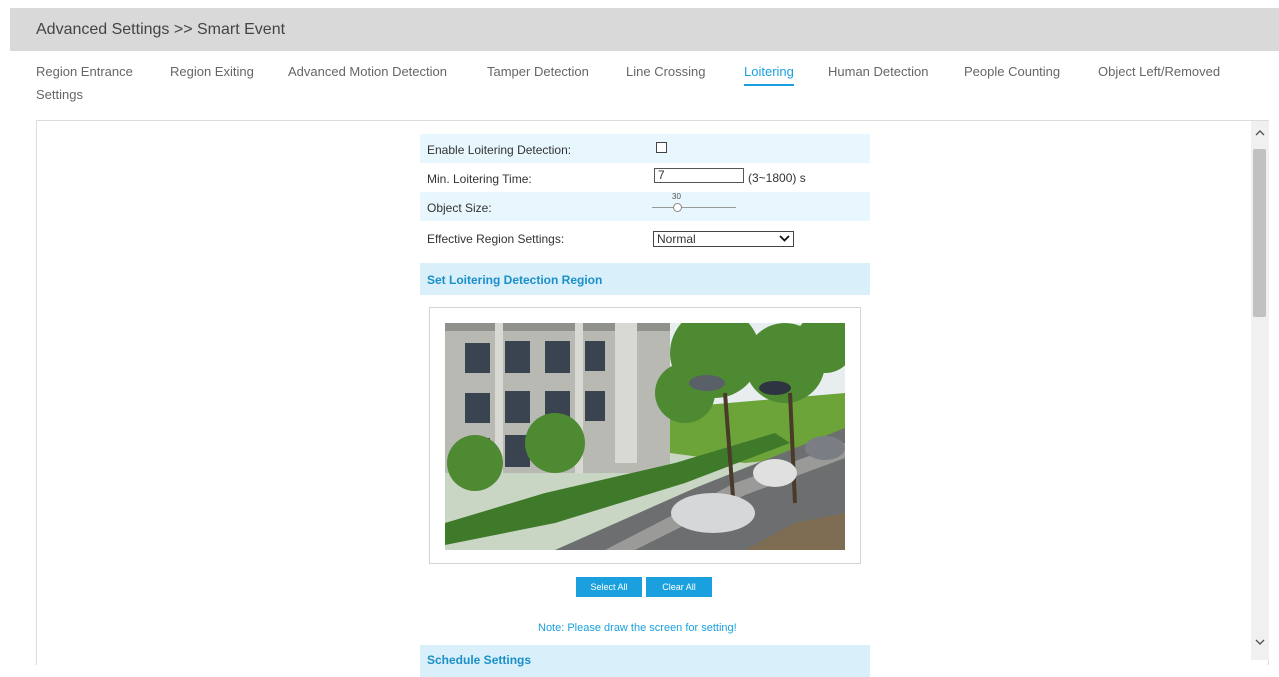 The width and height of the screenshot is (1279, 677). What do you see at coordinates (666, 71) in the screenshot?
I see `tab-line-crossing: Line Crossing` at bounding box center [666, 71].